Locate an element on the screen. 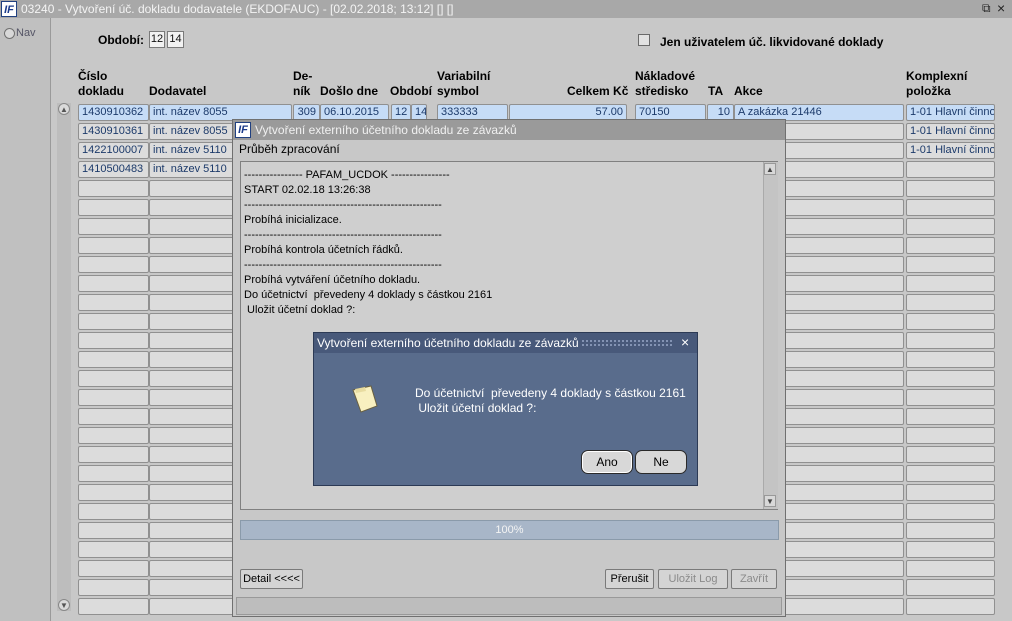  log-scroll-up-icon: ▲ is located at coordinates (770, 169).